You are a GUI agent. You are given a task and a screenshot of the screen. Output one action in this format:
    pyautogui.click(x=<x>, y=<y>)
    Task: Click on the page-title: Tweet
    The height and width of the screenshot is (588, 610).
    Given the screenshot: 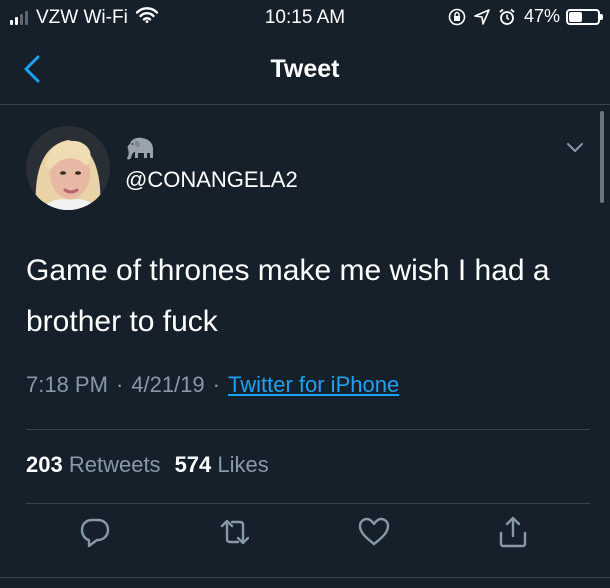 What is the action you would take?
    pyautogui.click(x=305, y=69)
    